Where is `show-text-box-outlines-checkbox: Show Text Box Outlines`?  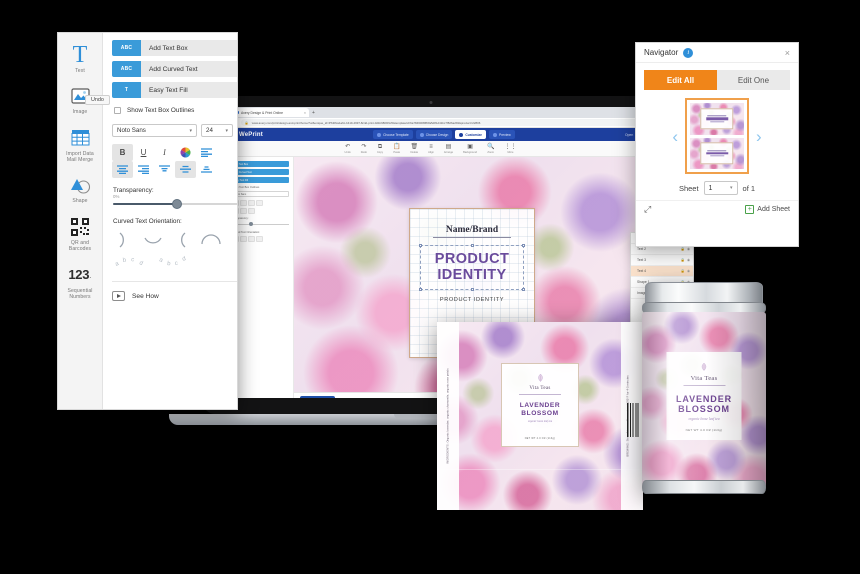 show-text-box-outlines-checkbox: Show Text Box Outlines is located at coordinates (175, 110).